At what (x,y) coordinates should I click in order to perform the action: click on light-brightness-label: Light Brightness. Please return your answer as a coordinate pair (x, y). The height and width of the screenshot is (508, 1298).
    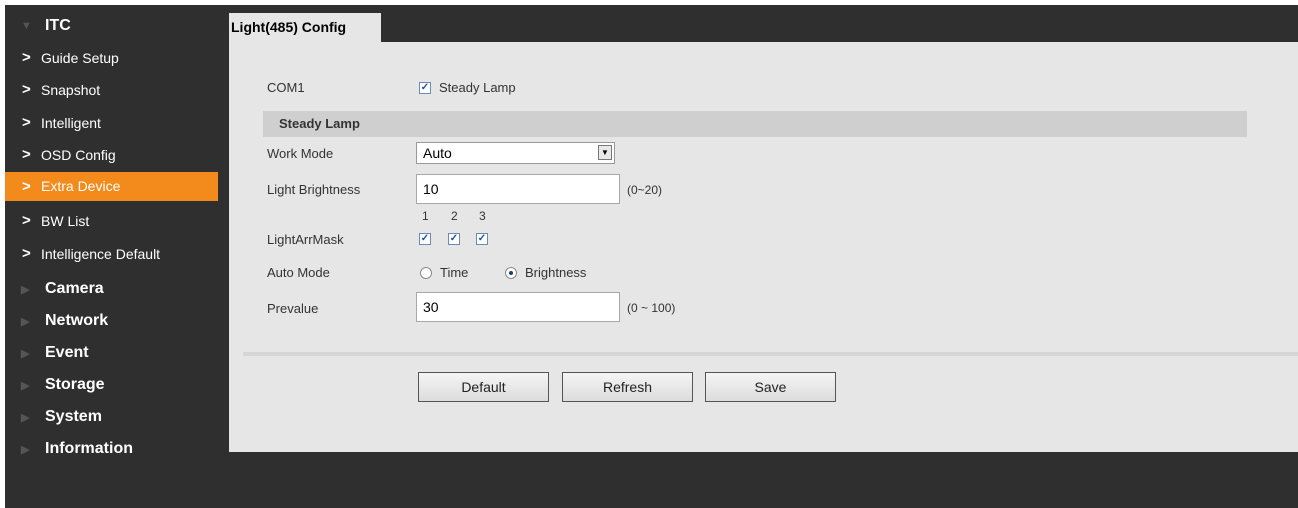
    Looking at the image, I should click on (314, 189).